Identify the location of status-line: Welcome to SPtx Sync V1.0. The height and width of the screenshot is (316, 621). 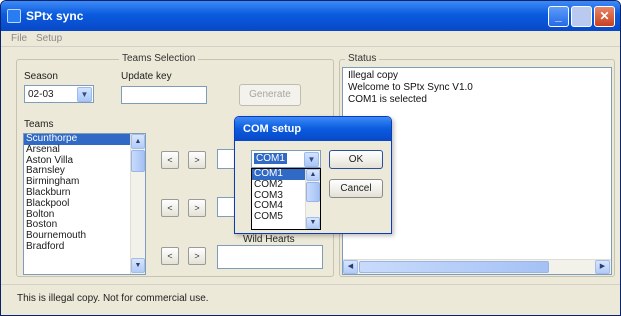
(410, 87).